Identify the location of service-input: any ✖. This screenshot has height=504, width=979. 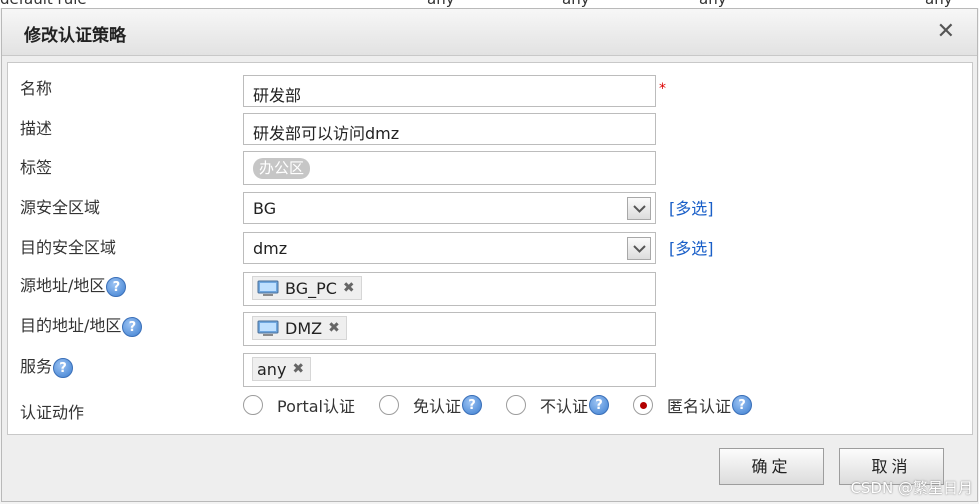
(449, 370).